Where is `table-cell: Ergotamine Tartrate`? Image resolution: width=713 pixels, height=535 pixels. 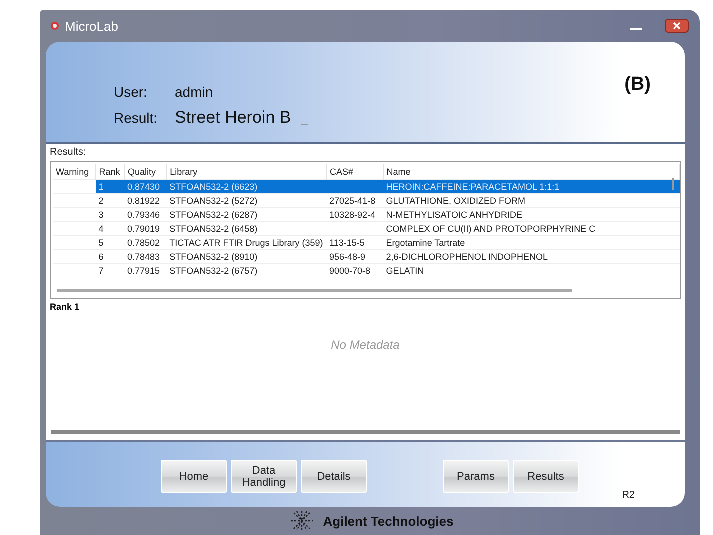
table-cell: Ergotamine Tartrate is located at coordinates (426, 243).